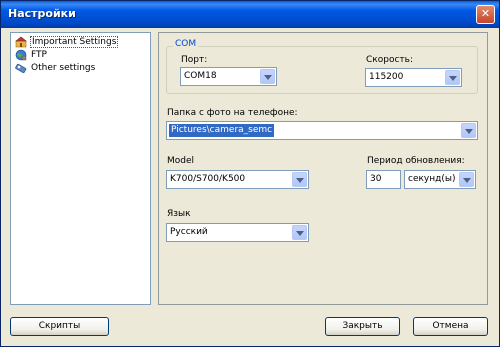 The width and height of the screenshot is (500, 347). What do you see at coordinates (416, 161) in the screenshot?
I see `refresh-period-label: Период обновления:` at bounding box center [416, 161].